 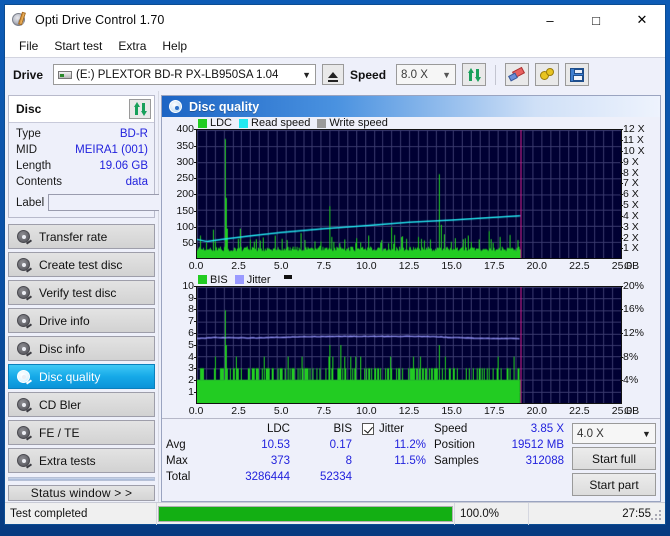 What do you see at coordinates (274, 123) in the screenshot?
I see `legend-item-read-speed: Read speed` at bounding box center [274, 123].